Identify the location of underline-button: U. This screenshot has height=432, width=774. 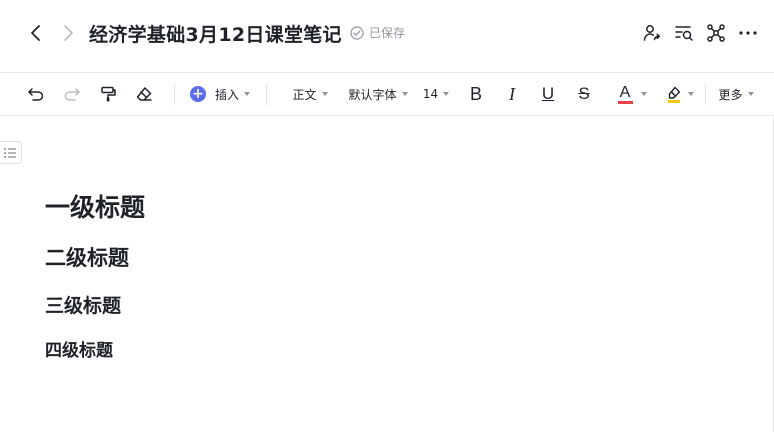
(548, 94).